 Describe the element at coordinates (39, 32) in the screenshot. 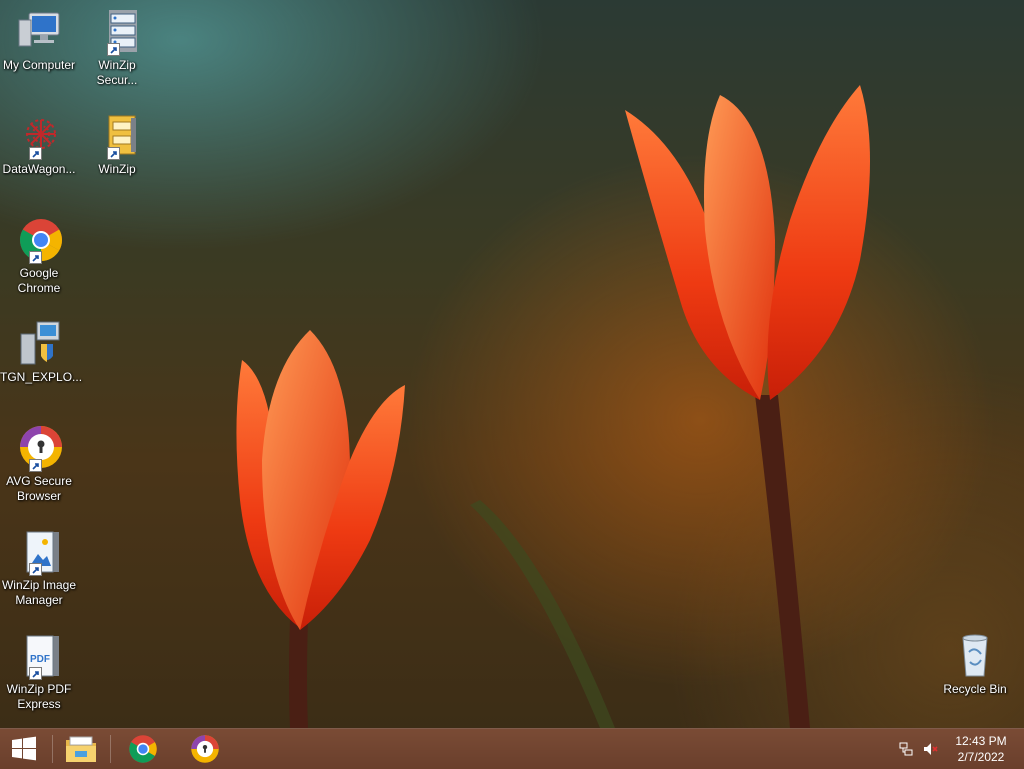

I see `computer-icon` at that location.